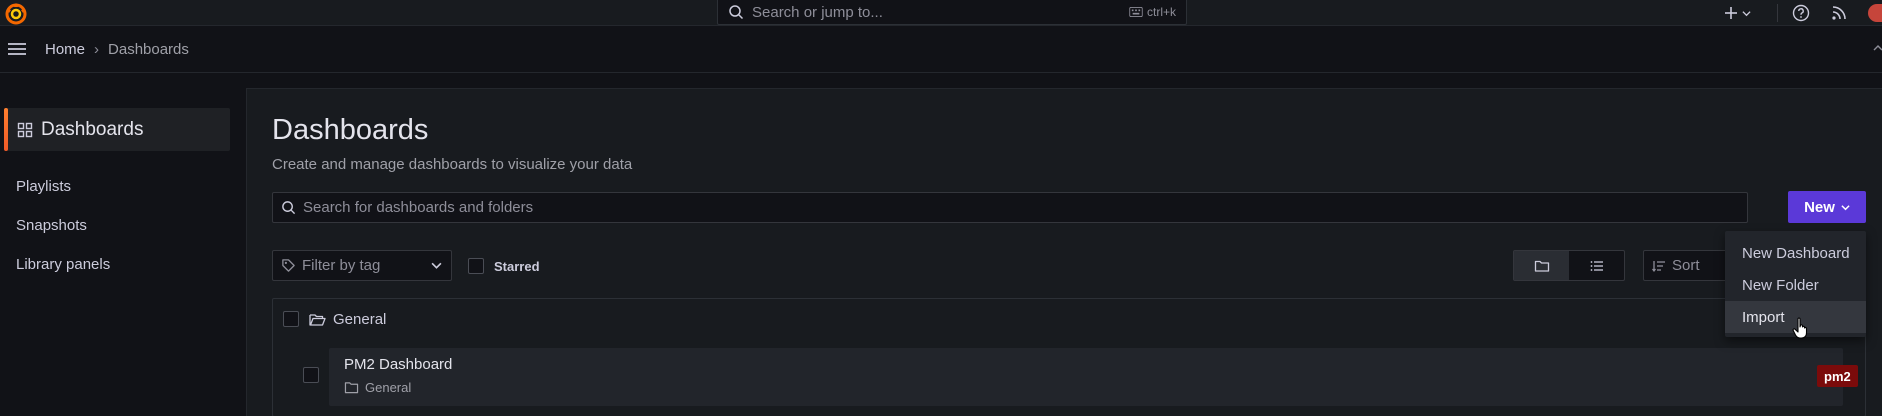 This screenshot has width=1882, height=416. I want to click on folder-row-general: General, so click(1069, 319).